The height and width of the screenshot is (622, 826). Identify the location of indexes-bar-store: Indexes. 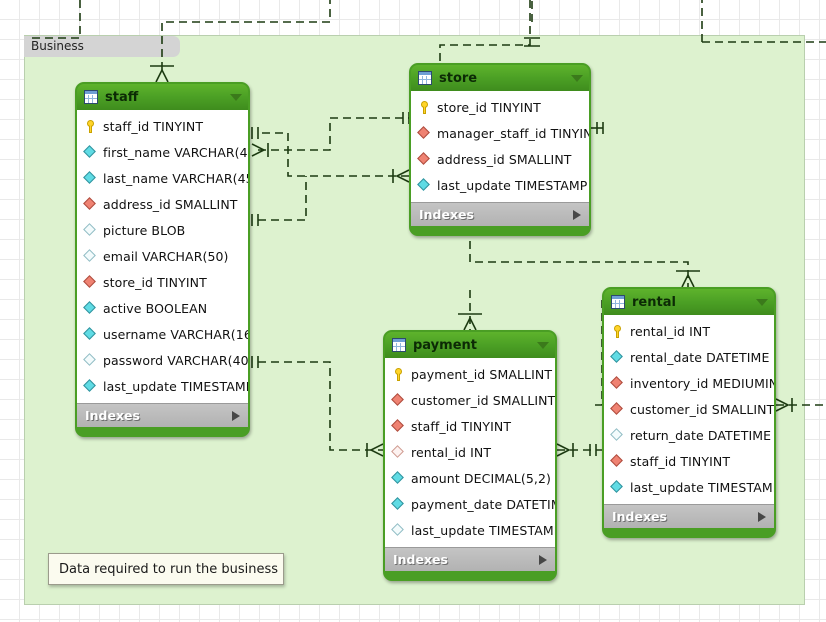
(500, 214).